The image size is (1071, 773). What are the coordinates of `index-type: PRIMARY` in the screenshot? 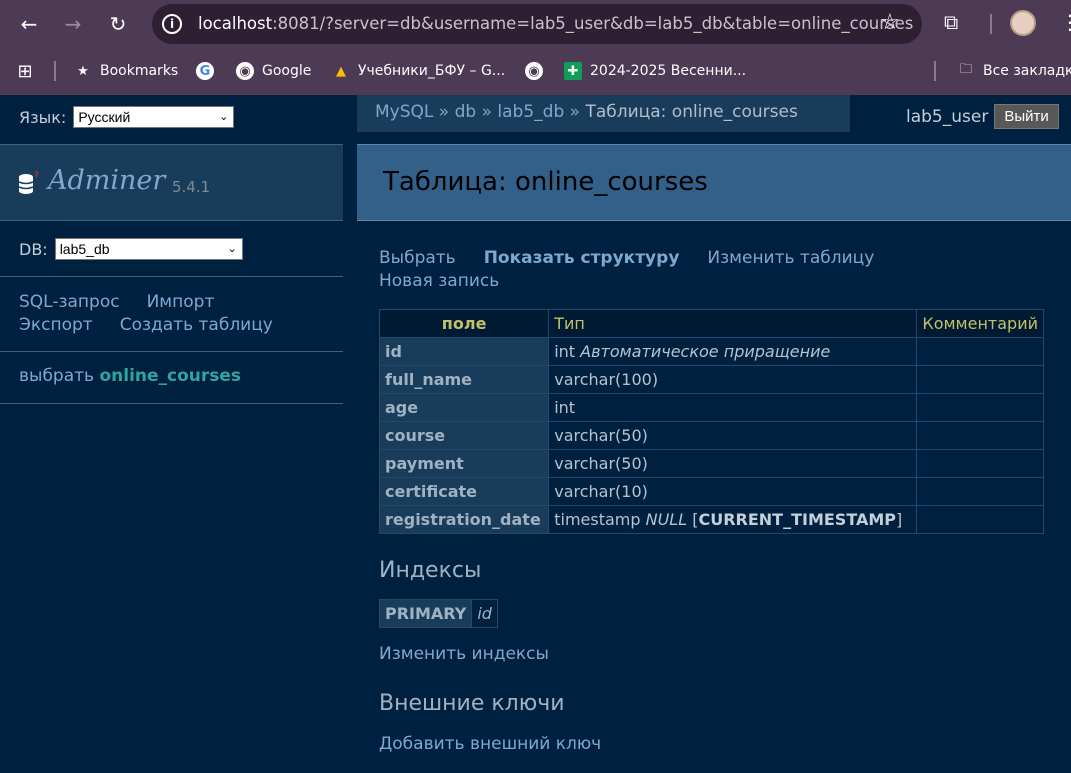 It's located at (425, 613).